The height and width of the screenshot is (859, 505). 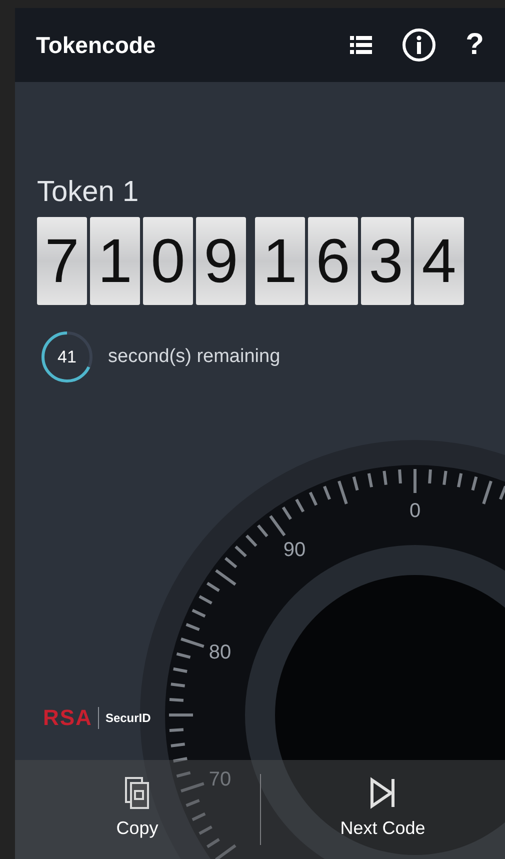 I want to click on countdown-ring, so click(x=67, y=357).